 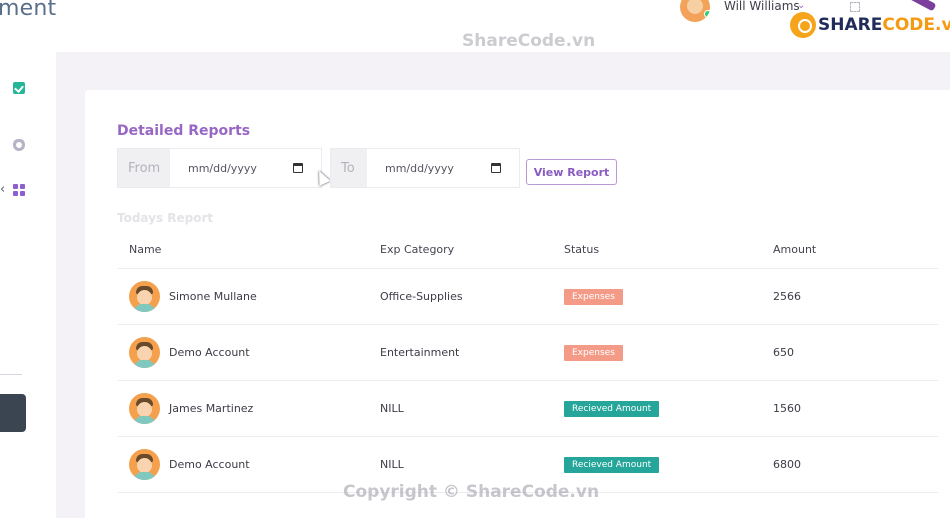 I want to click on sidebar: ‹, so click(x=28, y=285).